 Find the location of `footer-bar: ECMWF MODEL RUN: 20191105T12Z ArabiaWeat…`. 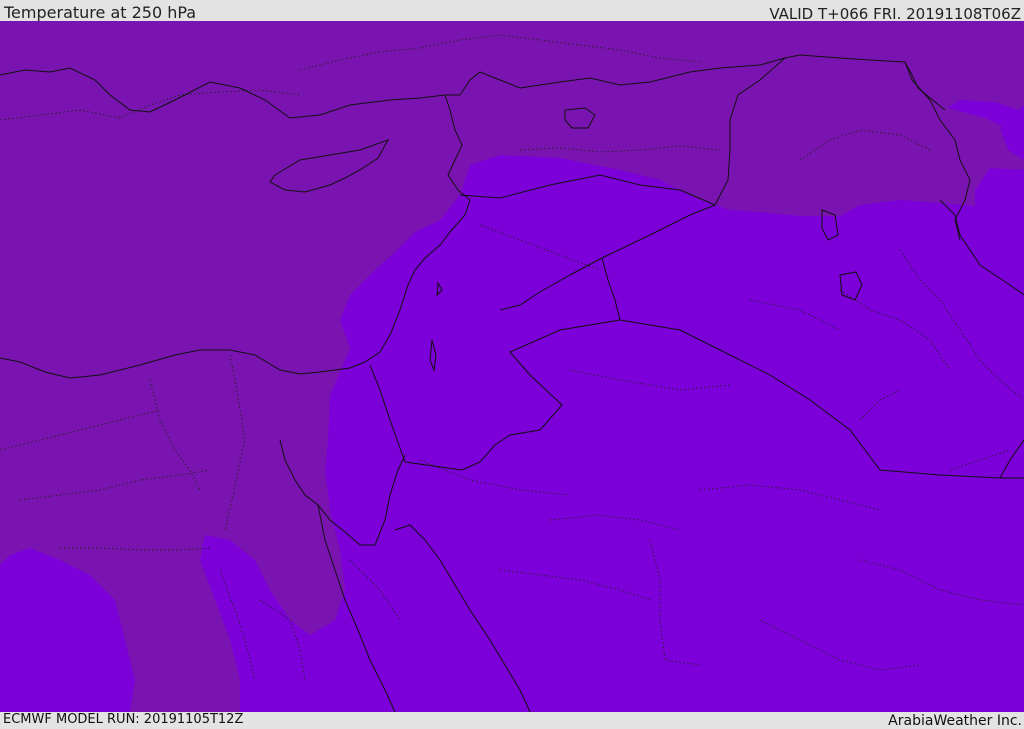

footer-bar: ECMWF MODEL RUN: 20191105T12Z ArabiaWeat… is located at coordinates (512, 720).